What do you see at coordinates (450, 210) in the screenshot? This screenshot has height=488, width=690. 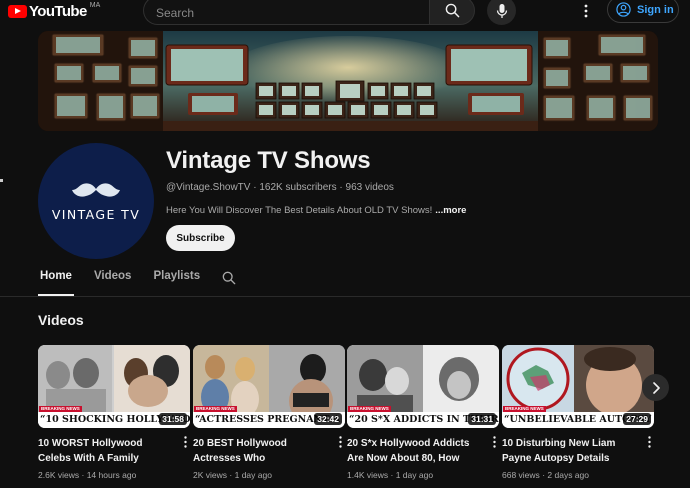 I see `more-link: ...more` at bounding box center [450, 210].